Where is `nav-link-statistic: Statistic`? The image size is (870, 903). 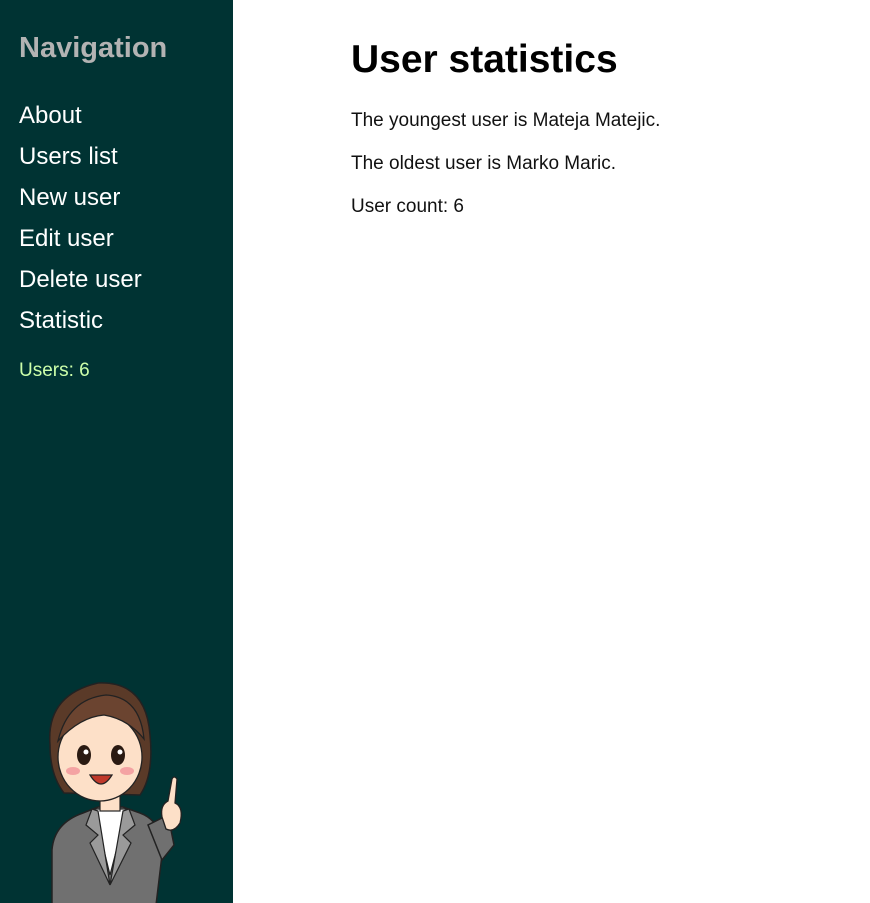
nav-link-statistic: Statistic is located at coordinates (61, 320).